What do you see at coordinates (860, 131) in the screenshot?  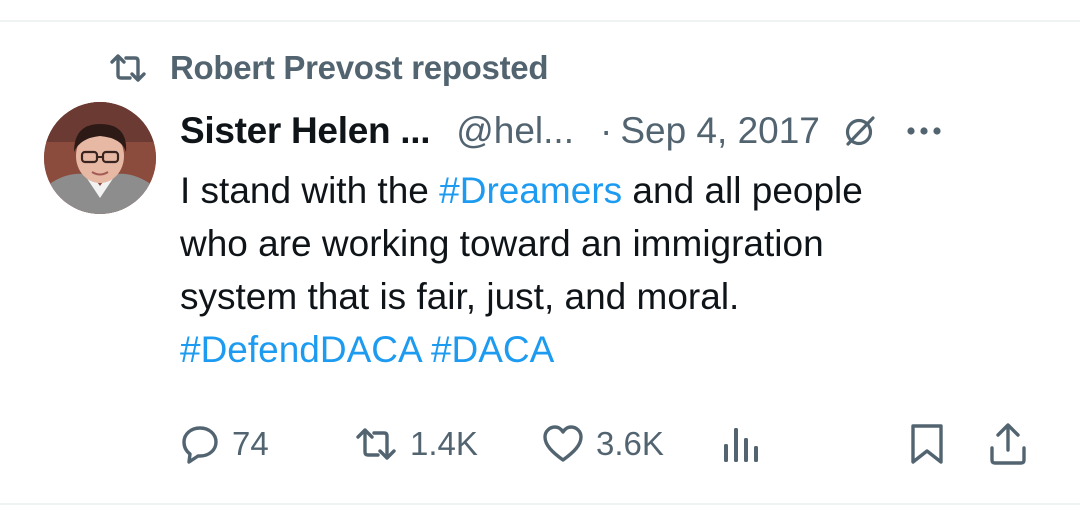 I see `grok-icon` at bounding box center [860, 131].